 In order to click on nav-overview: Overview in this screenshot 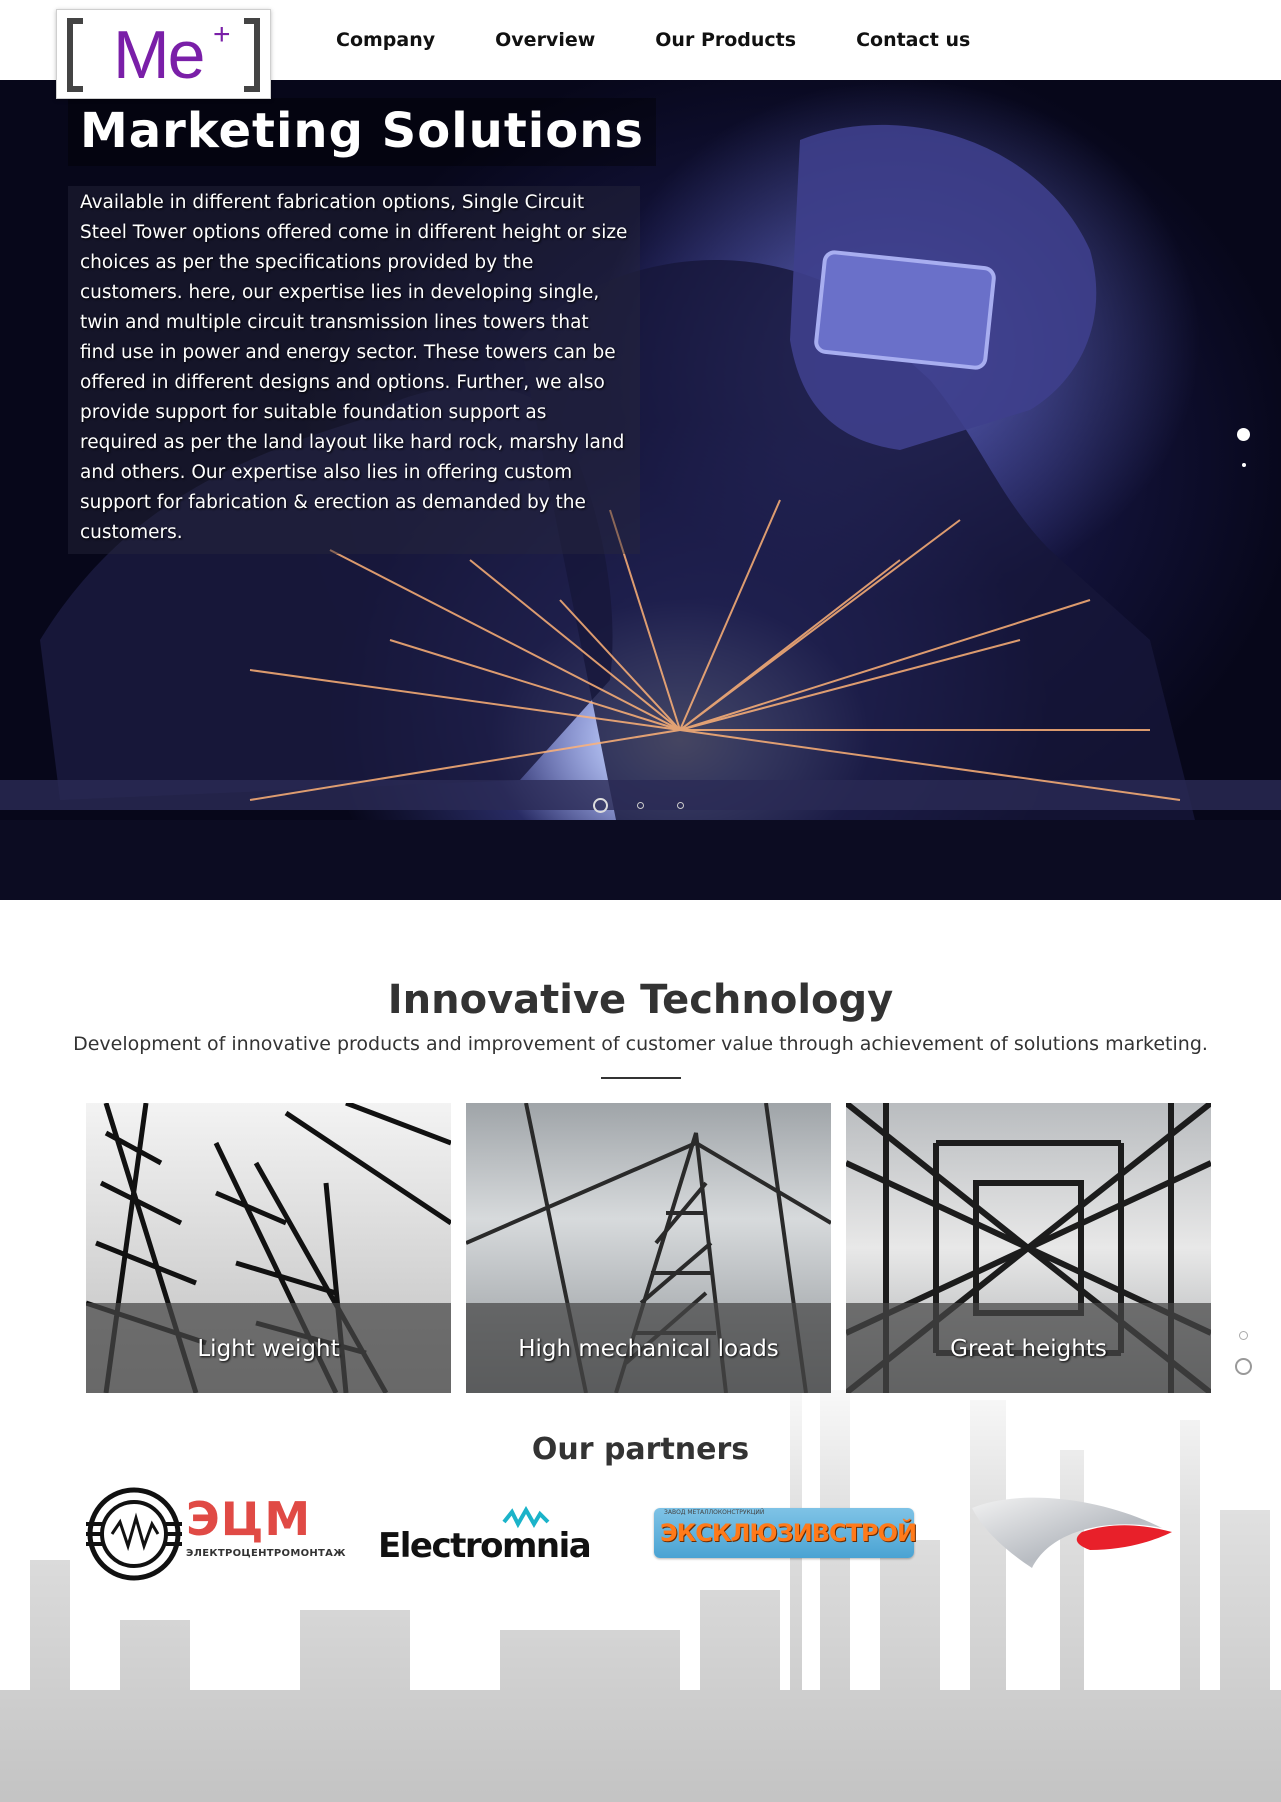, I will do `click(545, 40)`.